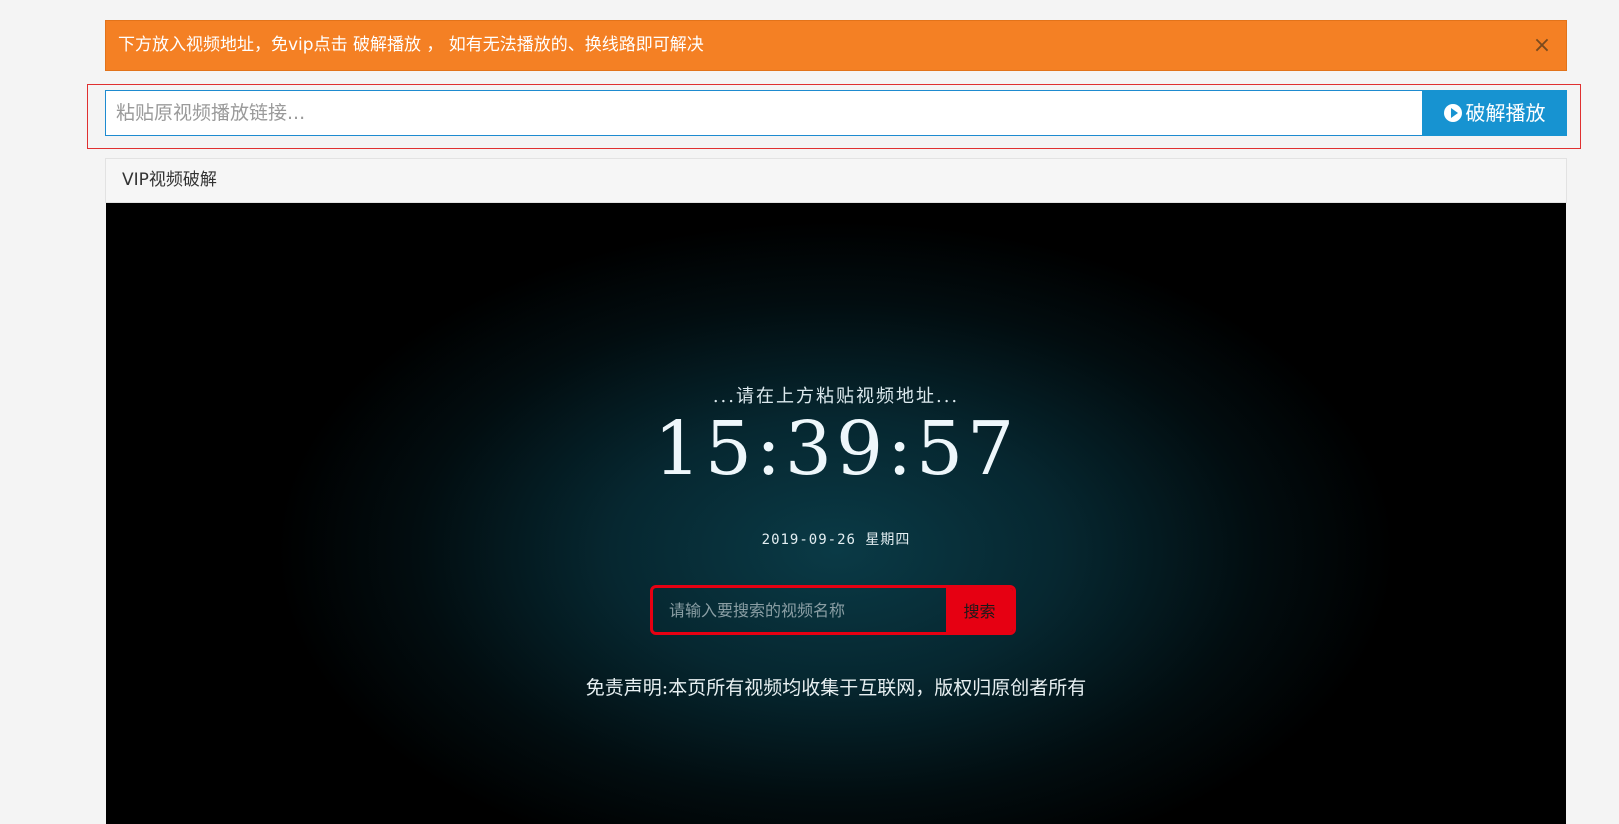  Describe the element at coordinates (836, 449) in the screenshot. I see `clock-display: 15:39:57` at that location.